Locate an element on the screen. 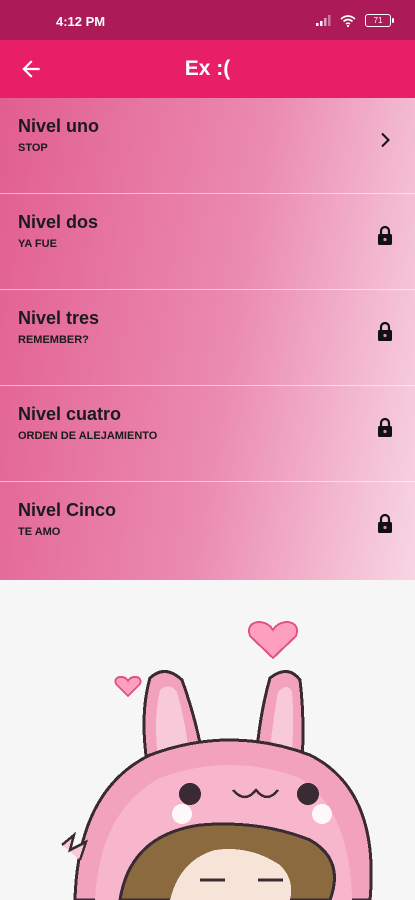 The width and height of the screenshot is (415, 900). level-title: Nivel dos is located at coordinates (58, 222).